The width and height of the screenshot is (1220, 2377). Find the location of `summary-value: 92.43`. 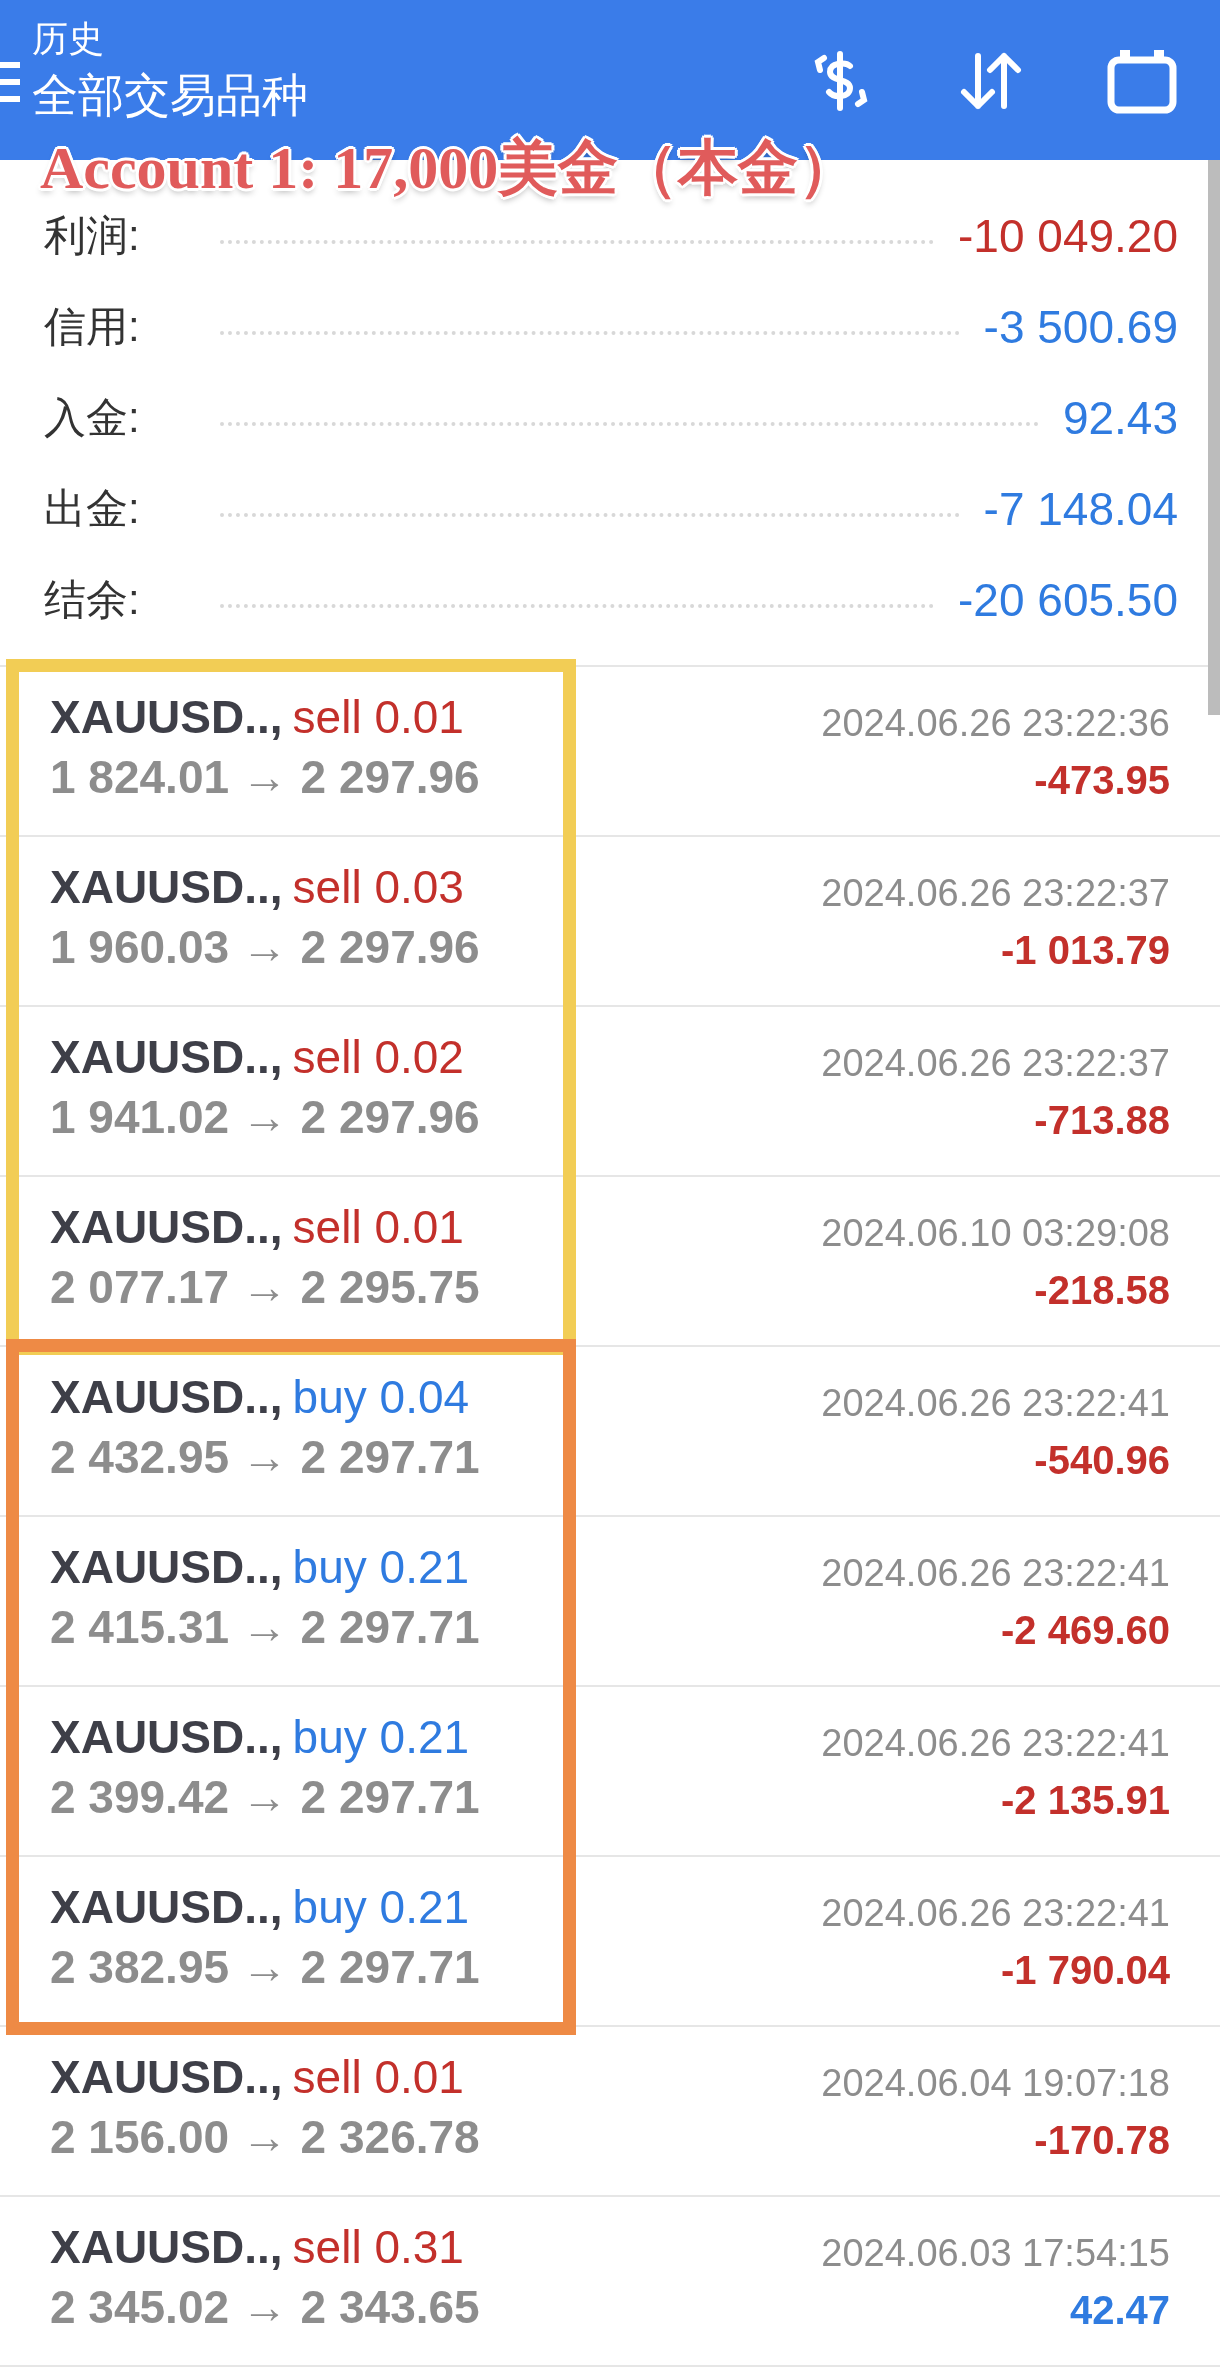

summary-value: 92.43 is located at coordinates (1120, 417).